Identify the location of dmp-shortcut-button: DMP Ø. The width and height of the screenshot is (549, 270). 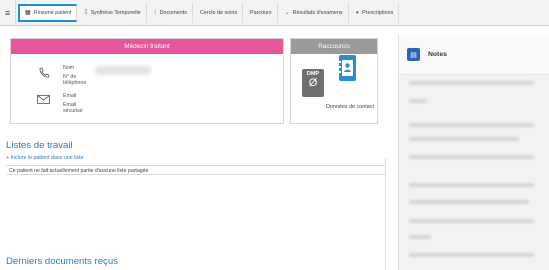
(313, 83).